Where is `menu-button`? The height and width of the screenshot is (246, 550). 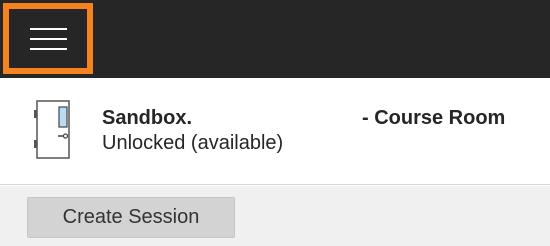
menu-button is located at coordinates (48, 38).